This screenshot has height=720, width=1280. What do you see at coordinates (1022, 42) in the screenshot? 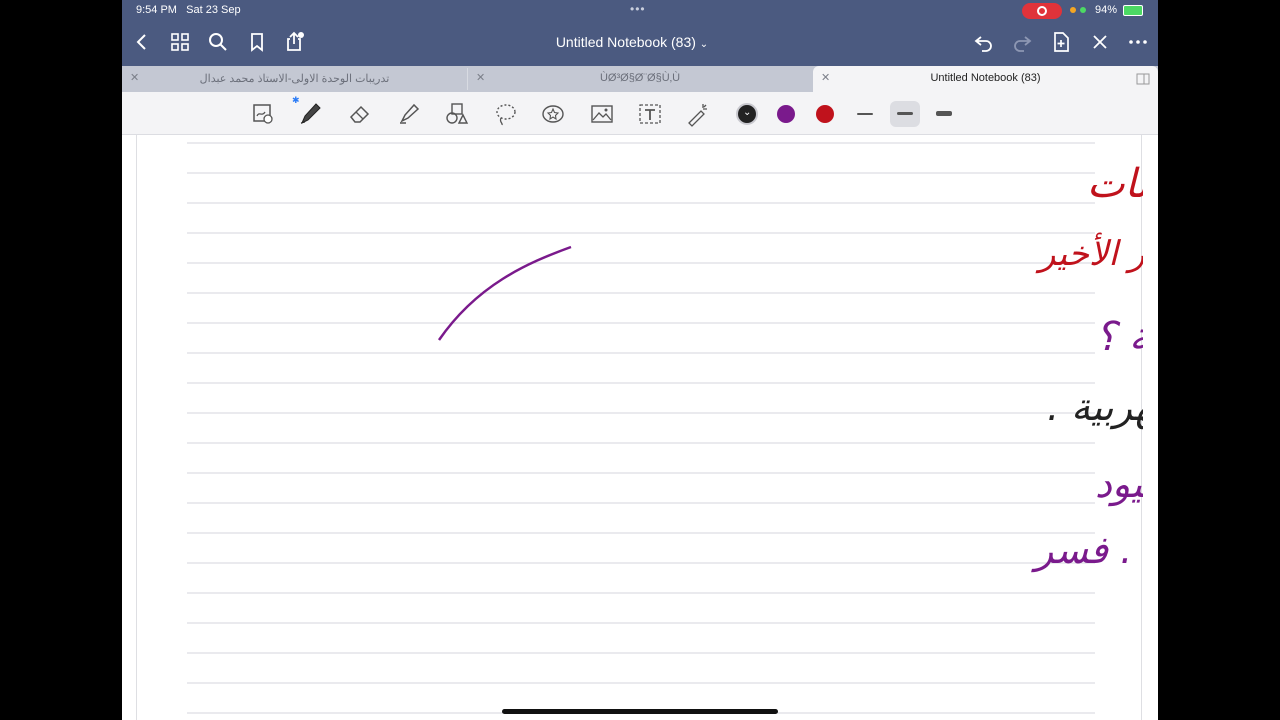
I see `redo-icon` at bounding box center [1022, 42].